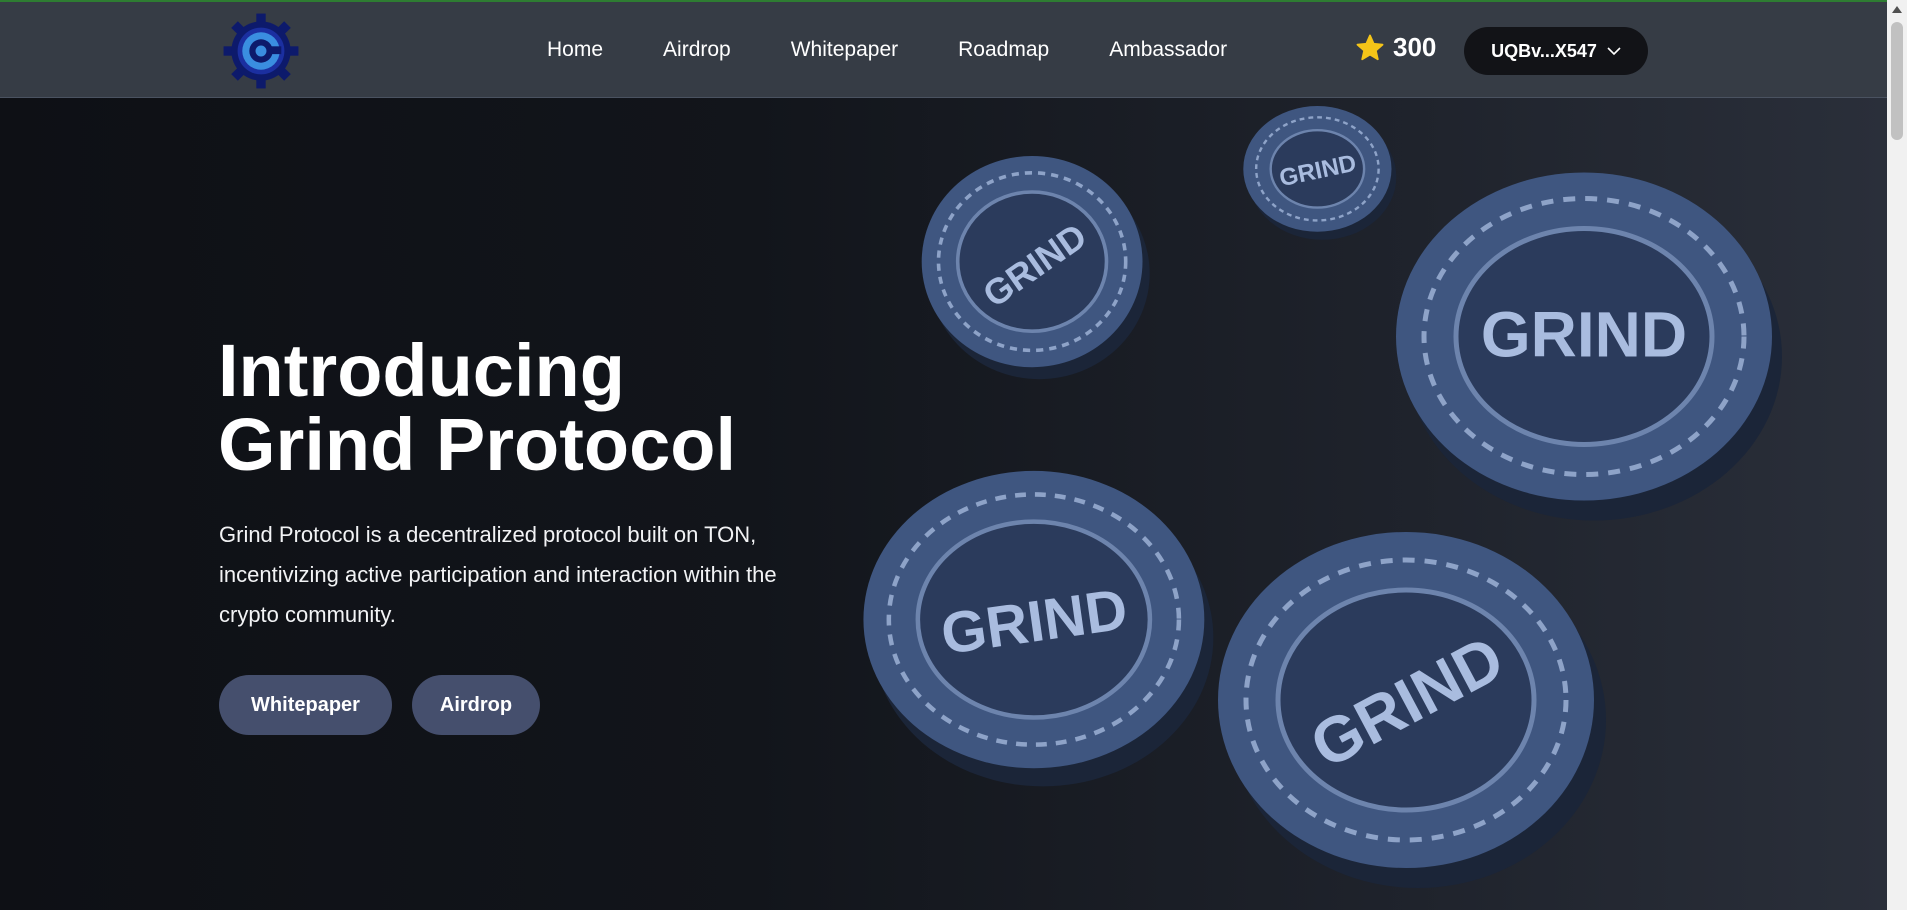 The height and width of the screenshot is (910, 1907). I want to click on wallet-button: UQBv...X547, so click(1556, 51).